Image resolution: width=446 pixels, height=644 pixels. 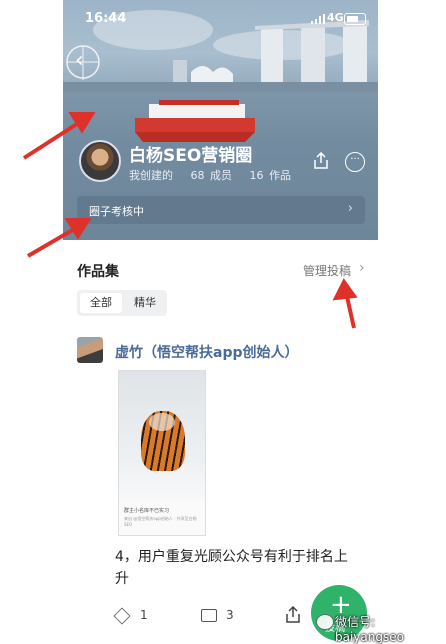 I want to click on review-status-bar: 圈子考核中 ›, so click(x=221, y=210).